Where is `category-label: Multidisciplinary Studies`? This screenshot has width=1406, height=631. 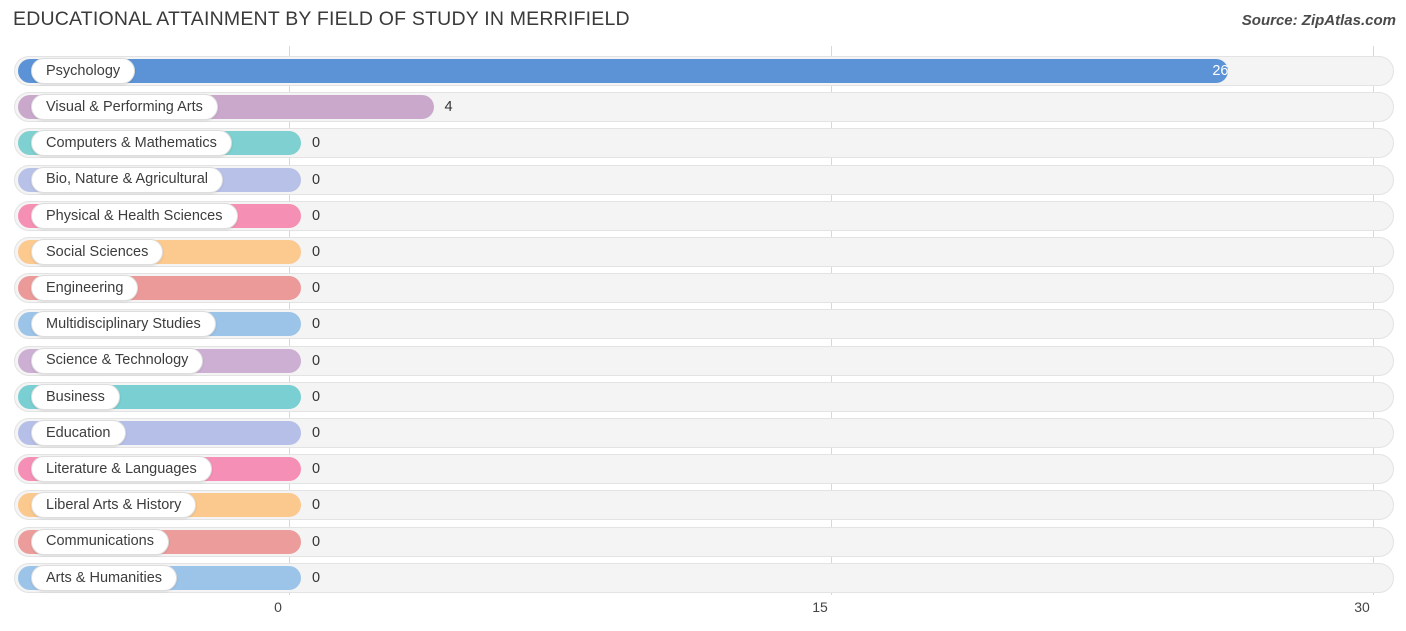
category-label: Multidisciplinary Studies is located at coordinates (123, 324).